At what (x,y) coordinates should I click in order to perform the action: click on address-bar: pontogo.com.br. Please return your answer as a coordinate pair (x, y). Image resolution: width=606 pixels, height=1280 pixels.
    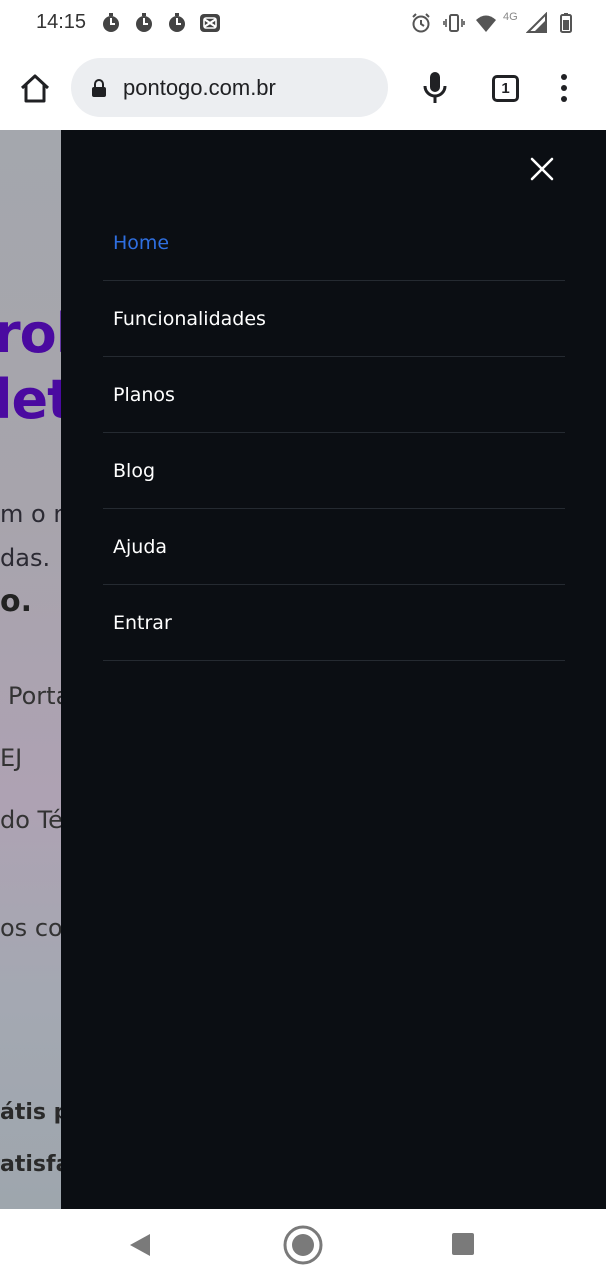
    Looking at the image, I should click on (229, 87).